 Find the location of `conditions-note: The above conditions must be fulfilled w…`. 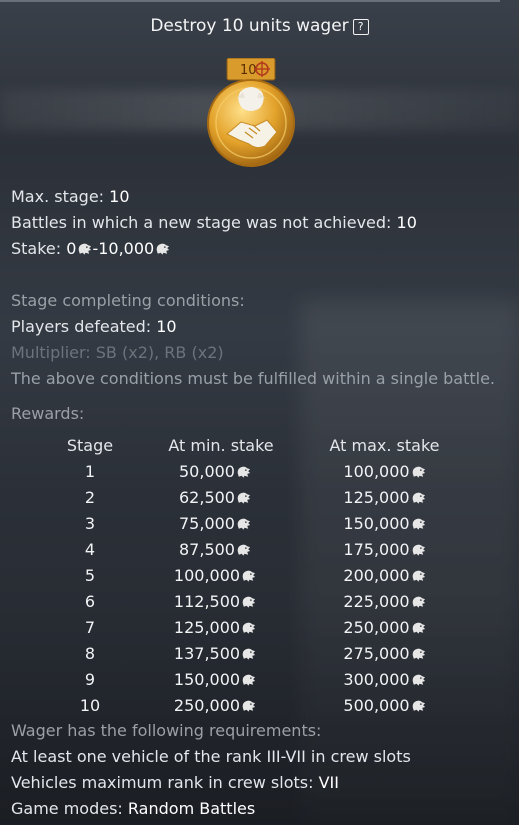

conditions-note: The above conditions must be fulfilled w… is located at coordinates (253, 378).